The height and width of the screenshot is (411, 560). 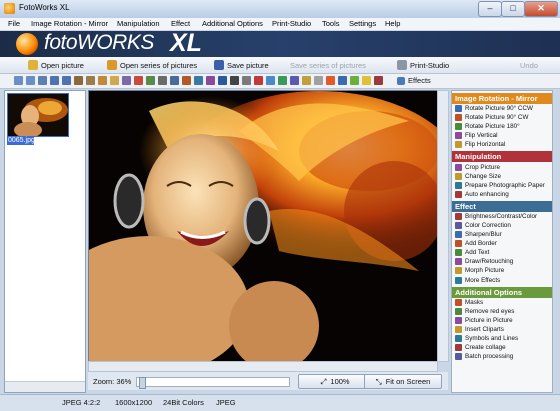 I want to click on menu-file: File, so click(x=14, y=23).